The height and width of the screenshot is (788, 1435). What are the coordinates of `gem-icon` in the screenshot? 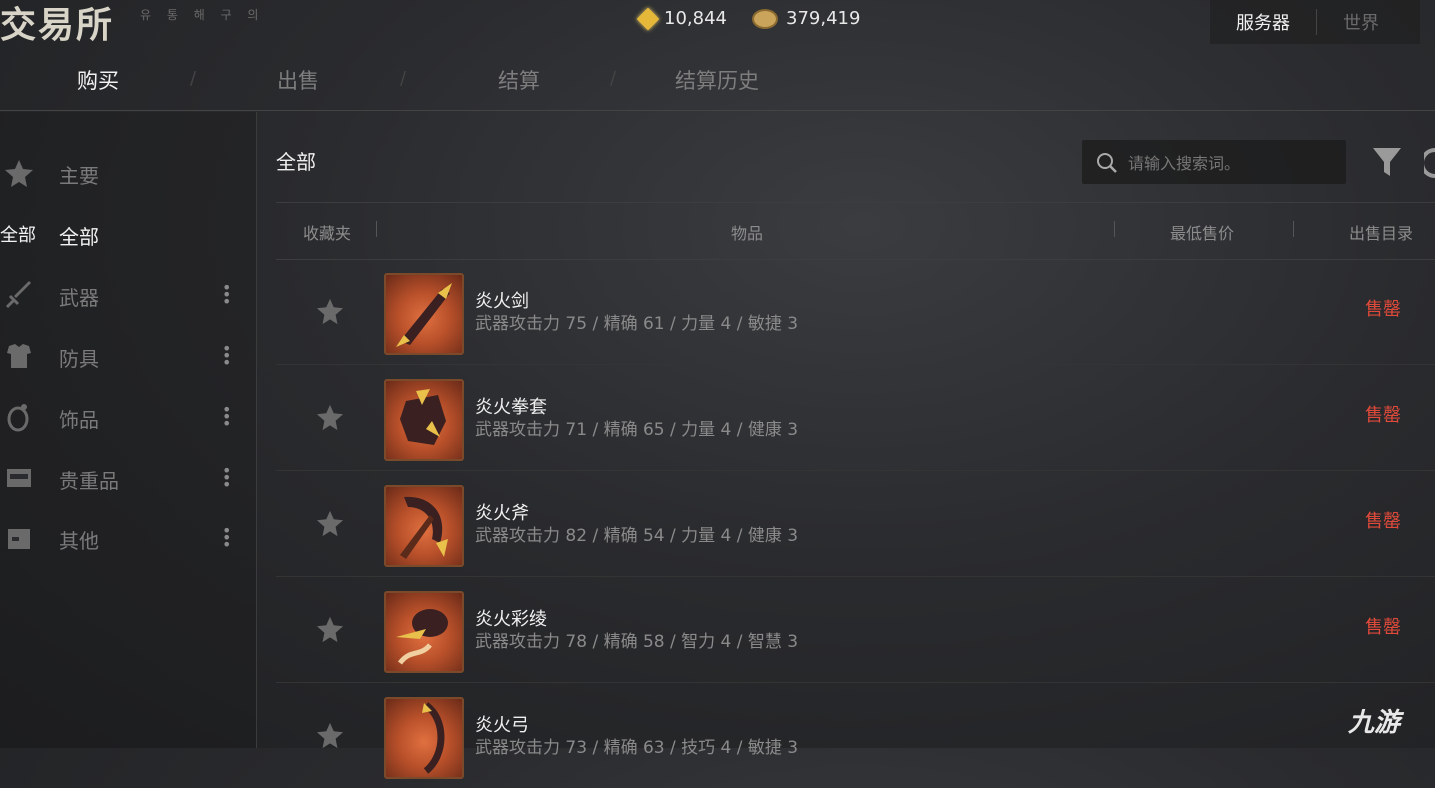 It's located at (648, 18).